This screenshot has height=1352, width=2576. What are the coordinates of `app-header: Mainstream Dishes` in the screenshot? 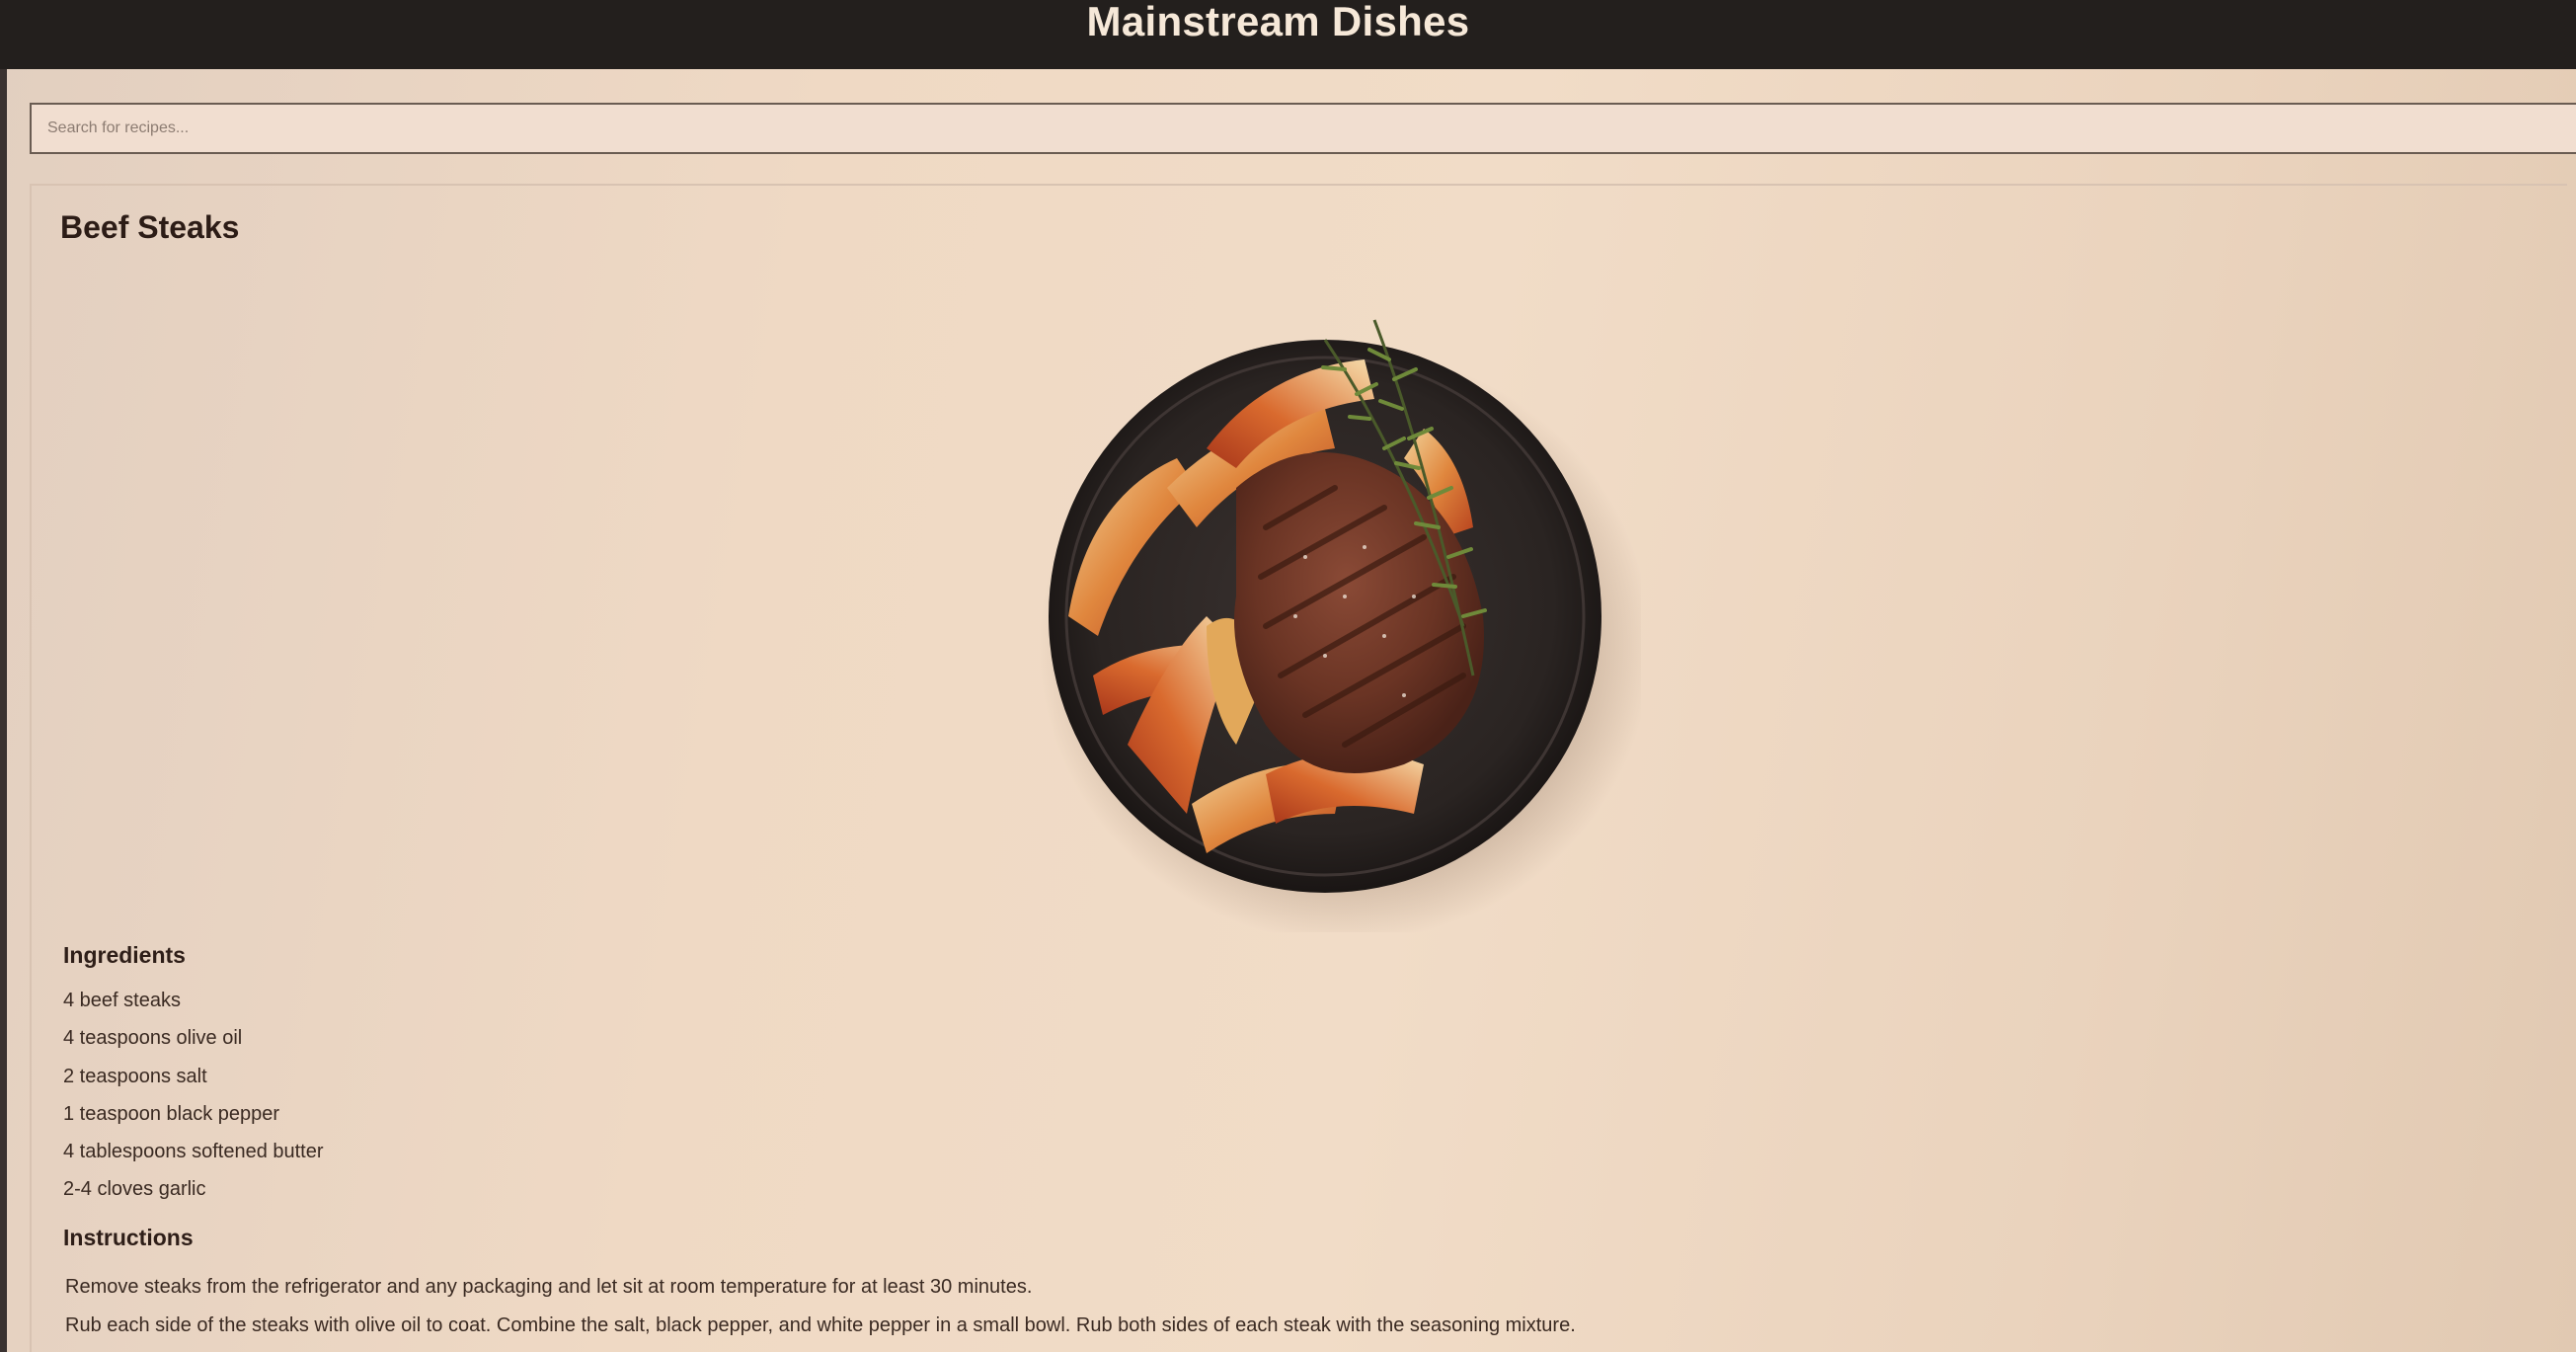 It's located at (1288, 35).